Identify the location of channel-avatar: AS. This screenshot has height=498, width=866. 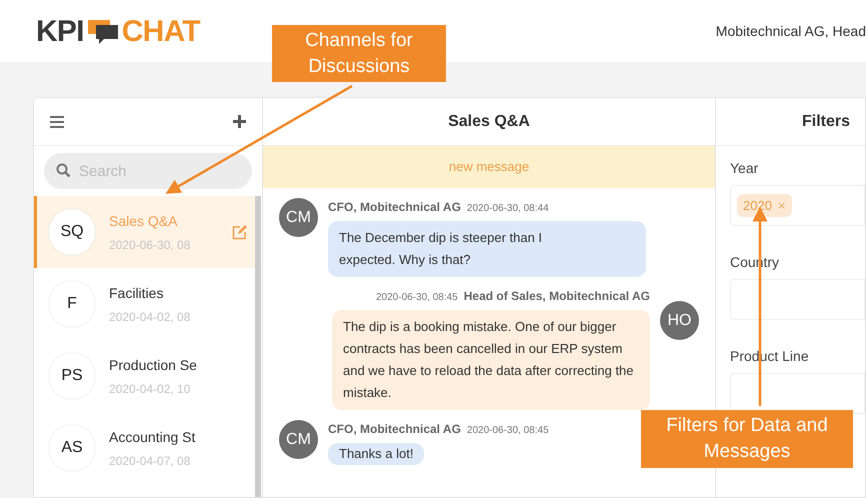
(72, 448).